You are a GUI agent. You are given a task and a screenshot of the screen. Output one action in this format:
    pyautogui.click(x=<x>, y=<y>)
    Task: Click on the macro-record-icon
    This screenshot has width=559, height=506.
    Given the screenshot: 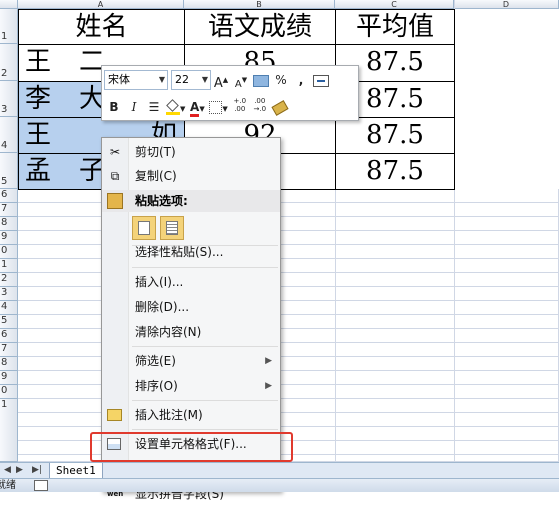 What is the action you would take?
    pyautogui.click(x=41, y=485)
    